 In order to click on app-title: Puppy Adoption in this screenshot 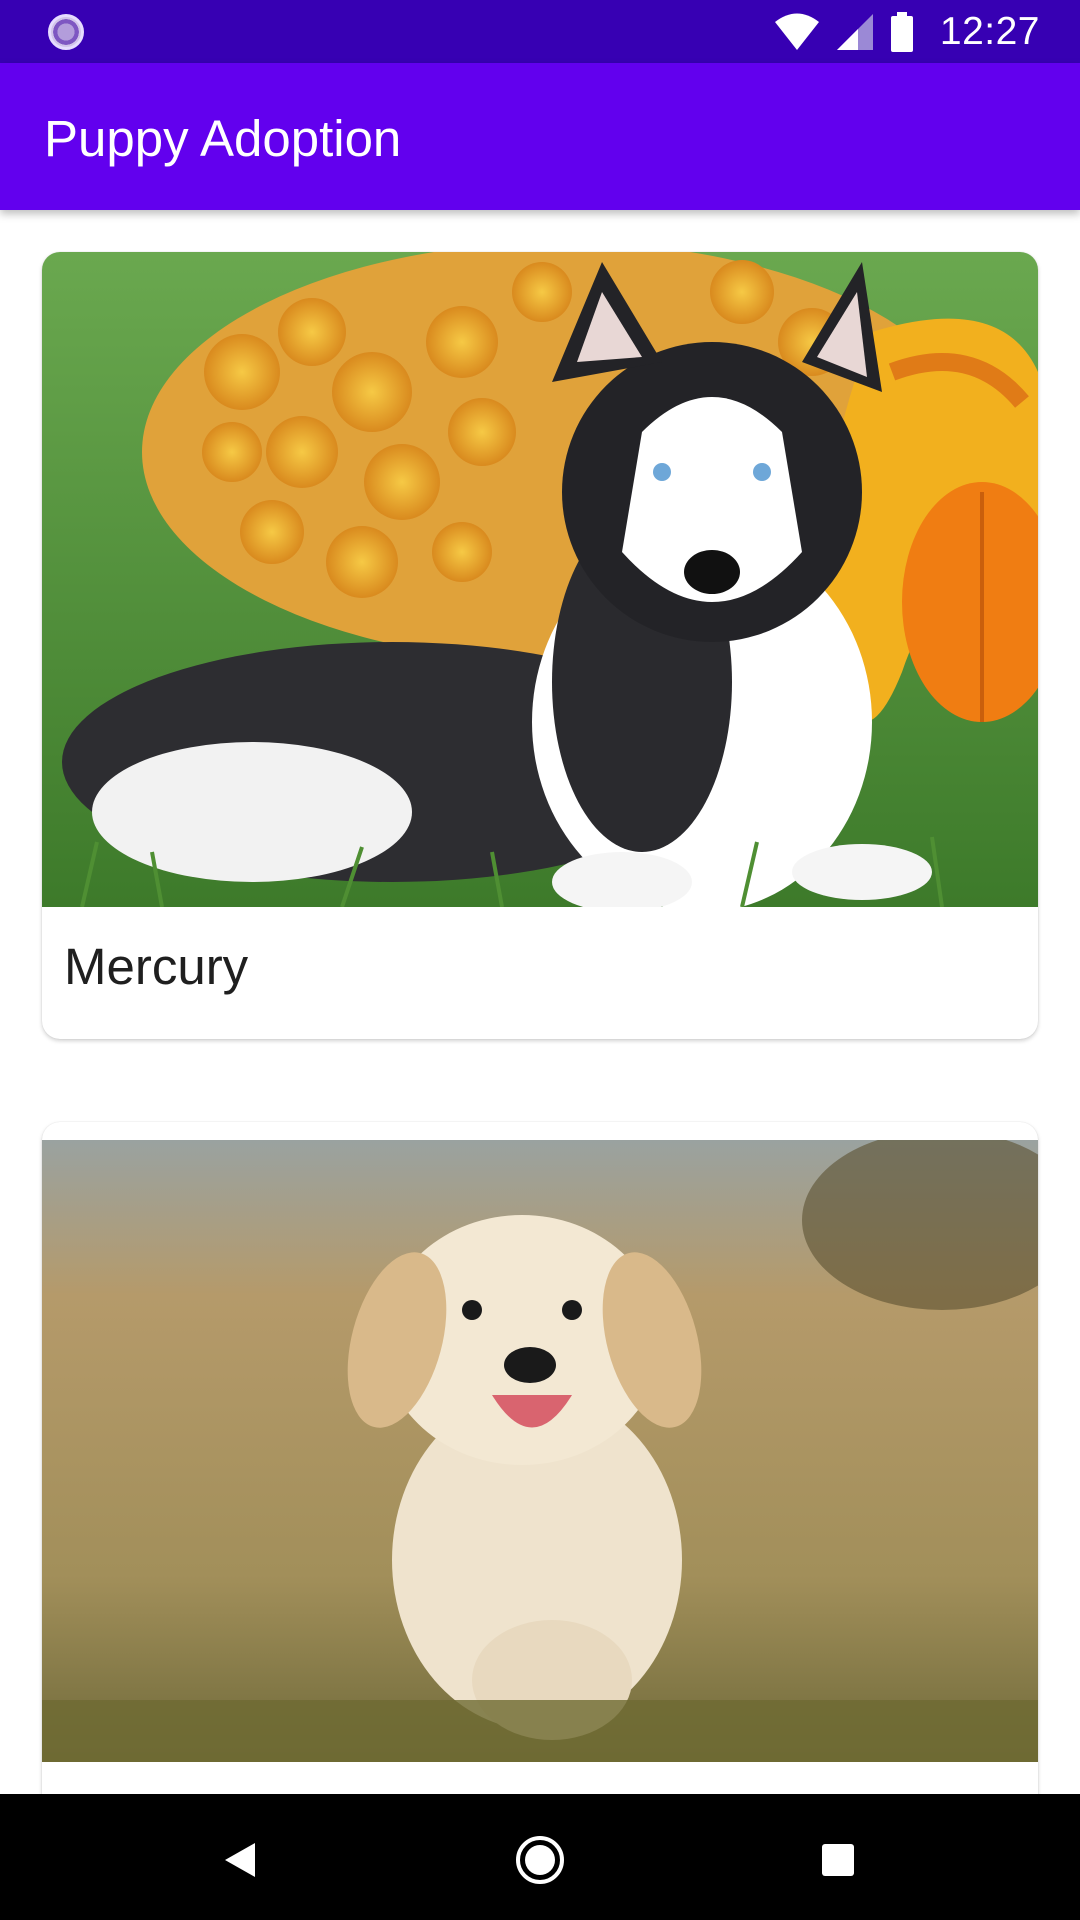, I will do `click(223, 138)`.